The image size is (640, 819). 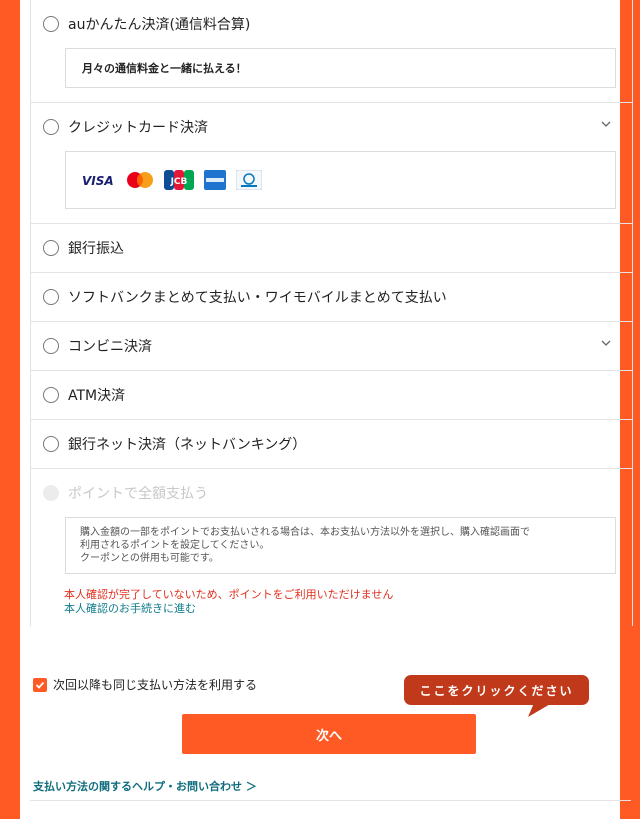 I want to click on click-here-tooltip: ここをクリックください, so click(x=496, y=690).